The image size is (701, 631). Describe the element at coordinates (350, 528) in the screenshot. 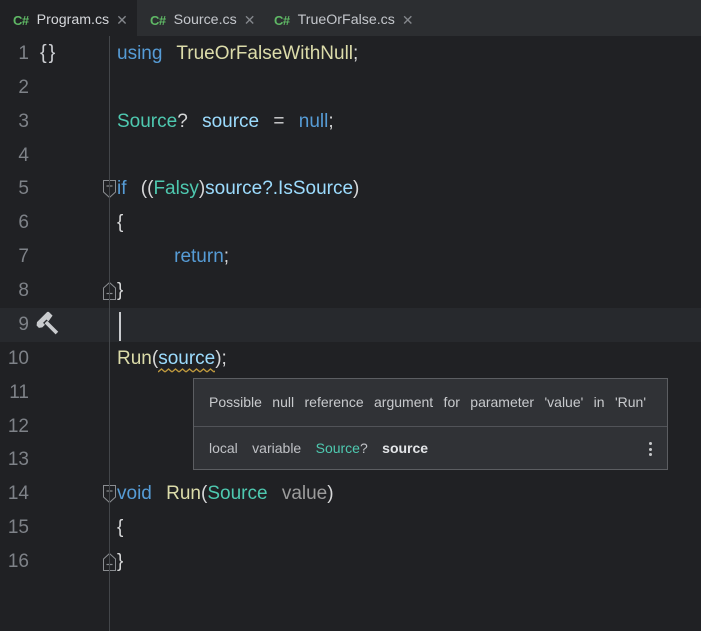

I see `code-line-15: 15 {` at that location.